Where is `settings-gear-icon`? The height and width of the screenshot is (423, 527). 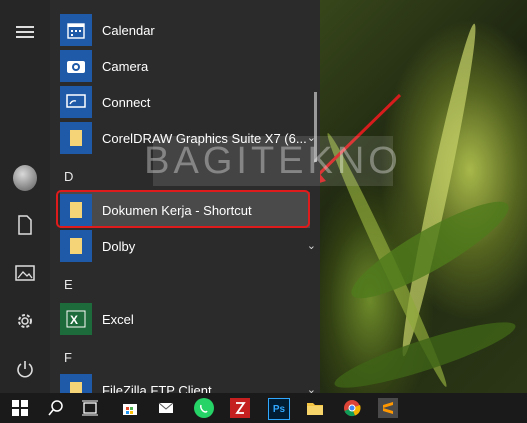 settings-gear-icon is located at coordinates (25, 321).